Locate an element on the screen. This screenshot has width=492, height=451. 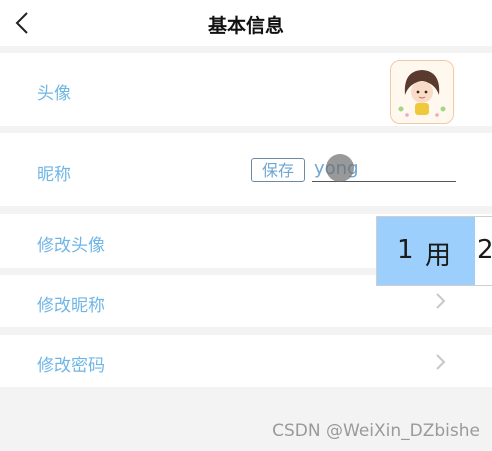
edit-avatar-label: 修改头像 is located at coordinates (71, 246).